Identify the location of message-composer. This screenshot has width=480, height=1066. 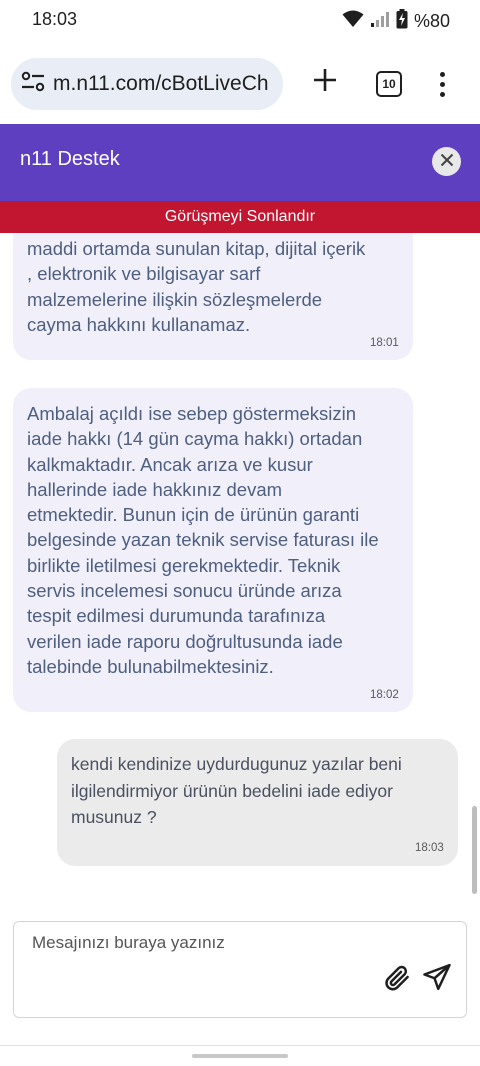
(240, 969).